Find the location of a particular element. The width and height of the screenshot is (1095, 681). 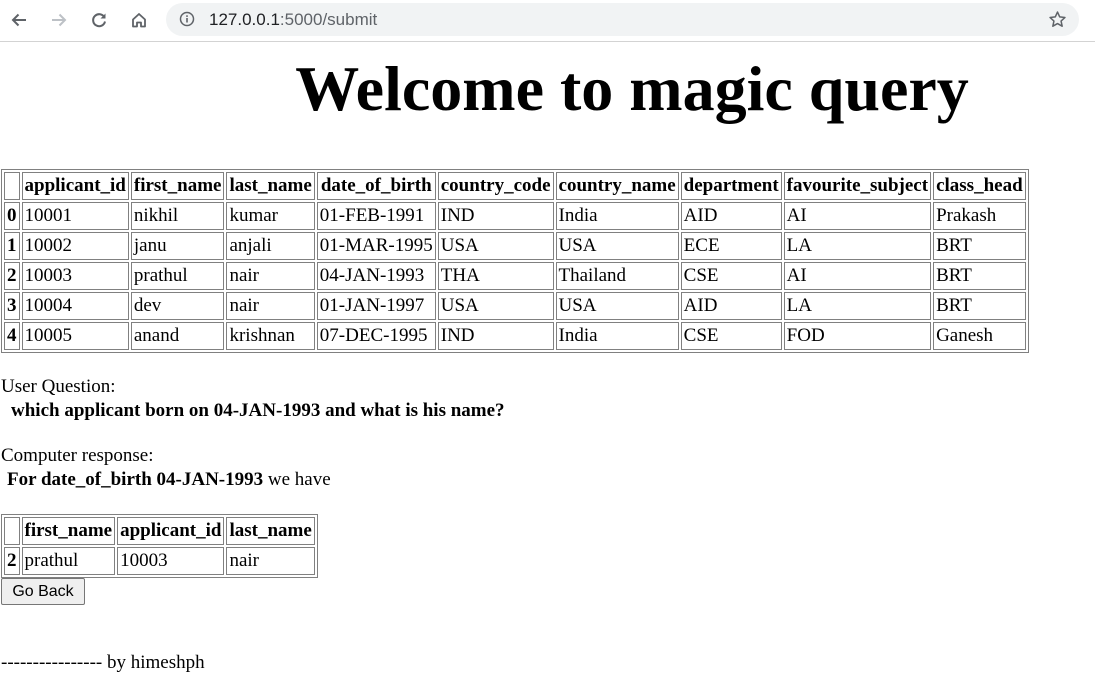

go-back-button: Go Back is located at coordinates (43, 591).